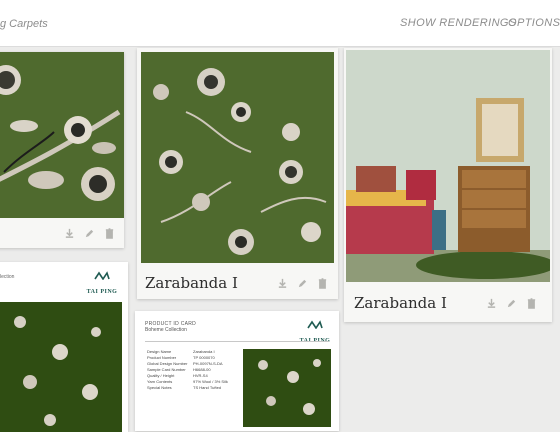 The width and height of the screenshot is (560, 432). Describe the element at coordinates (458, 23) in the screenshot. I see `show-renderings-button: SHOW RENDERINGS` at that location.